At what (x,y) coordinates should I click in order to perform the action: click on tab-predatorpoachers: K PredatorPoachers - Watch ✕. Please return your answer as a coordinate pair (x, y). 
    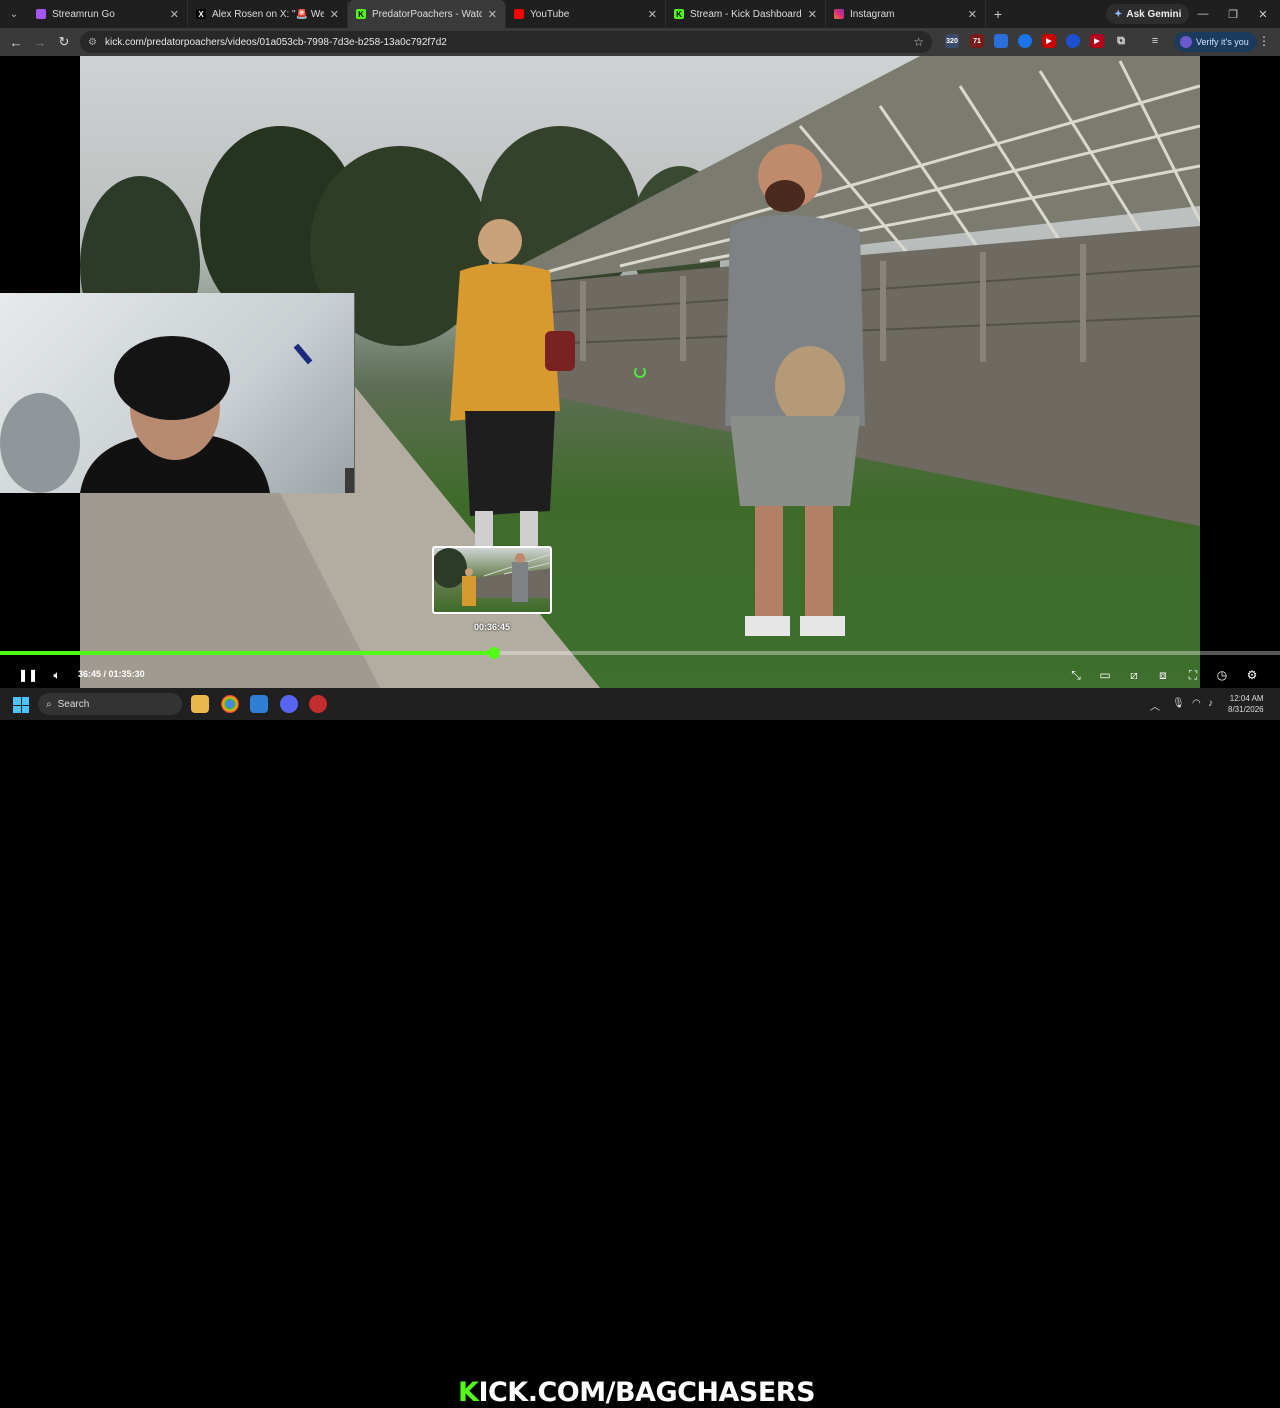
    Looking at the image, I should click on (427, 14).